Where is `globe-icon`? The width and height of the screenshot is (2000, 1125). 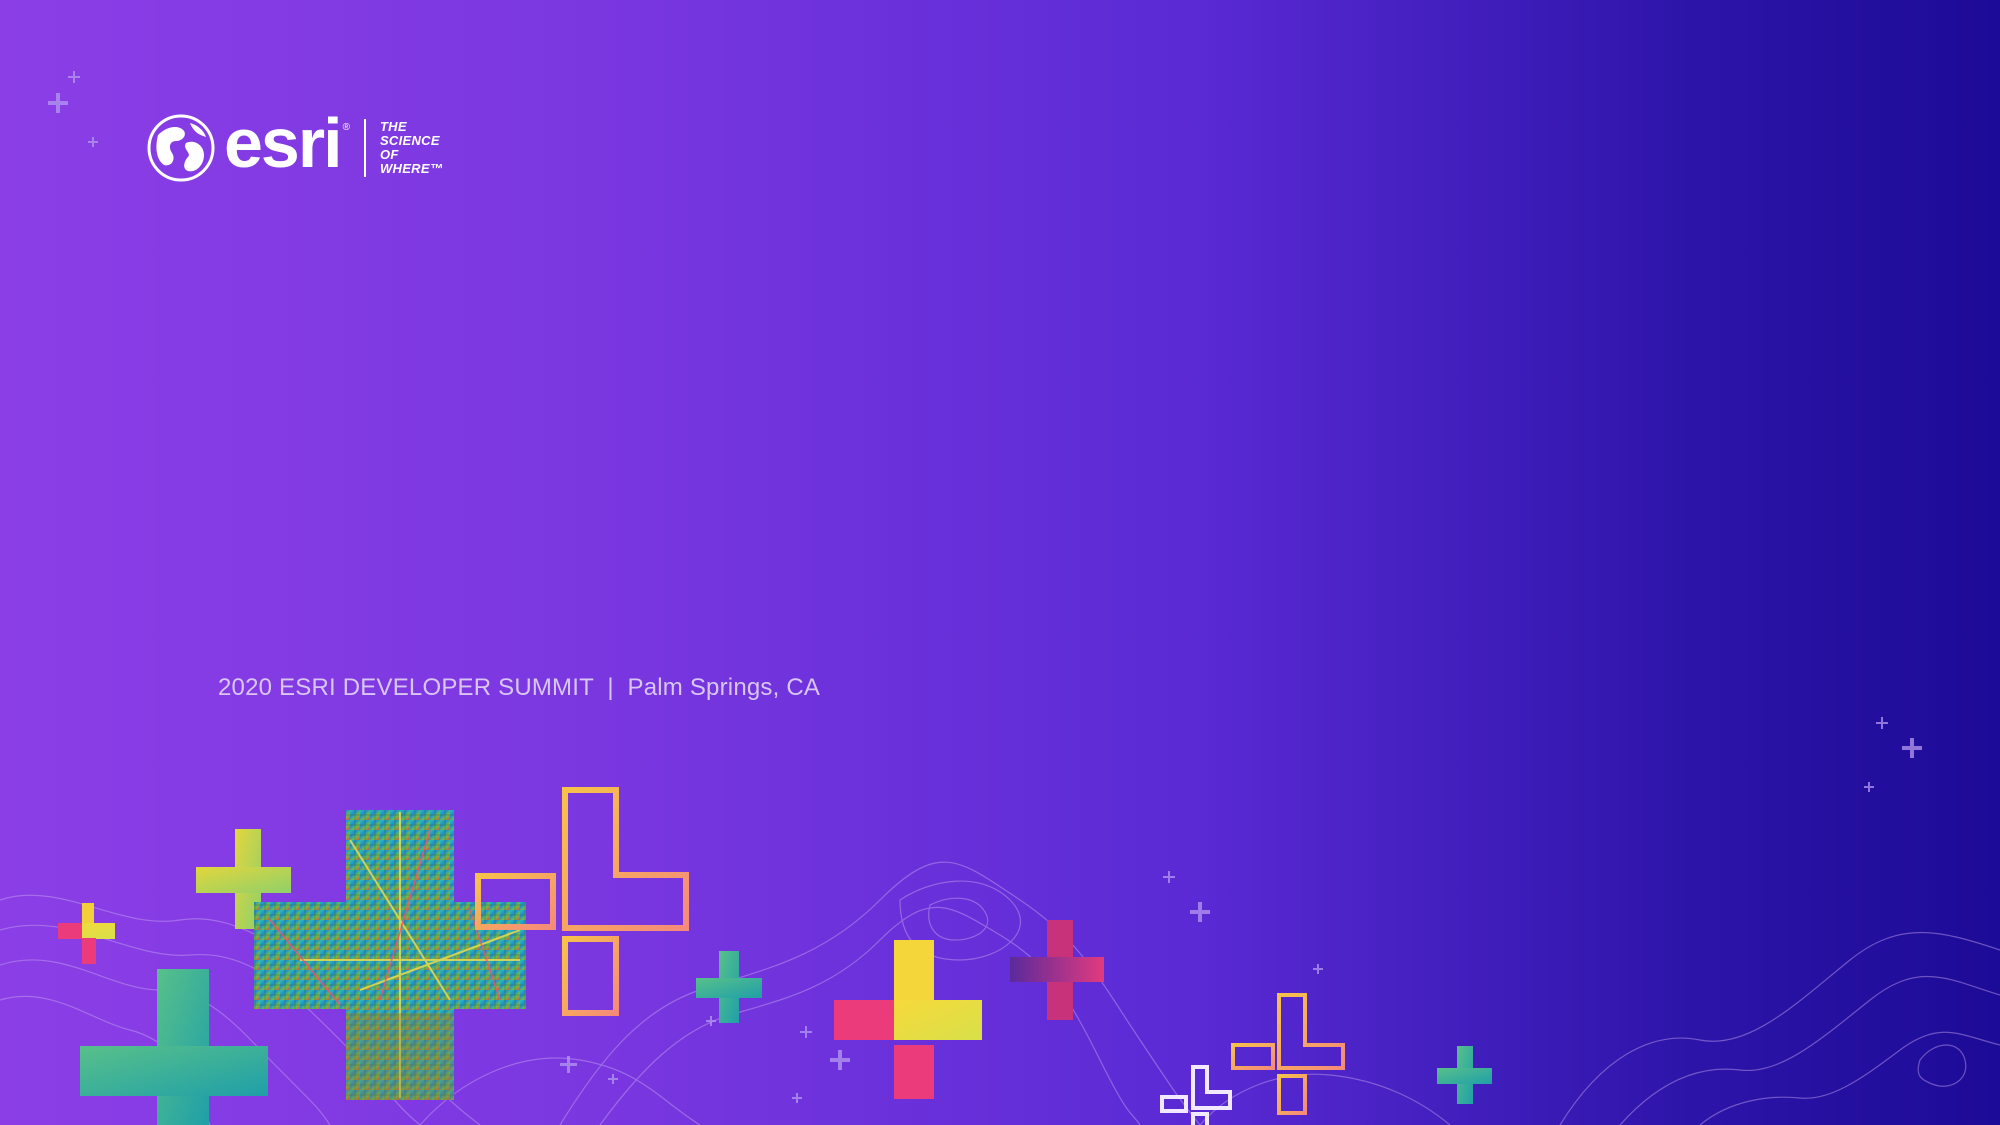
globe-icon is located at coordinates (181, 148).